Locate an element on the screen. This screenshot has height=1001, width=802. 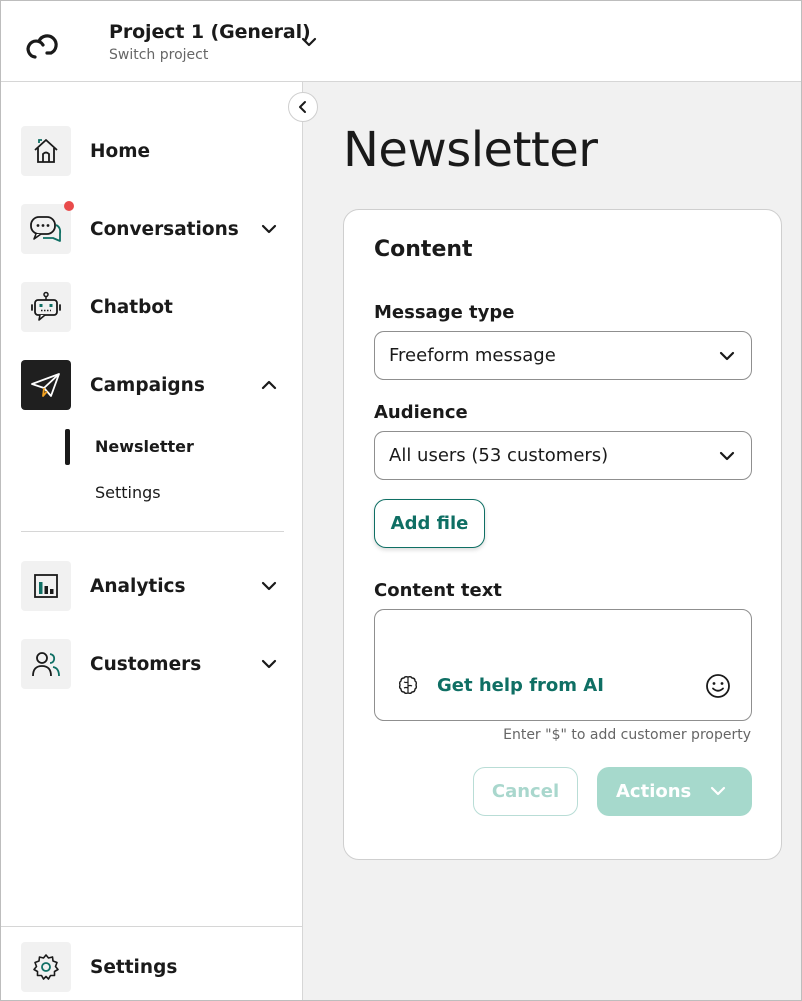
project-subtitle: Switch project is located at coordinates (158, 55).